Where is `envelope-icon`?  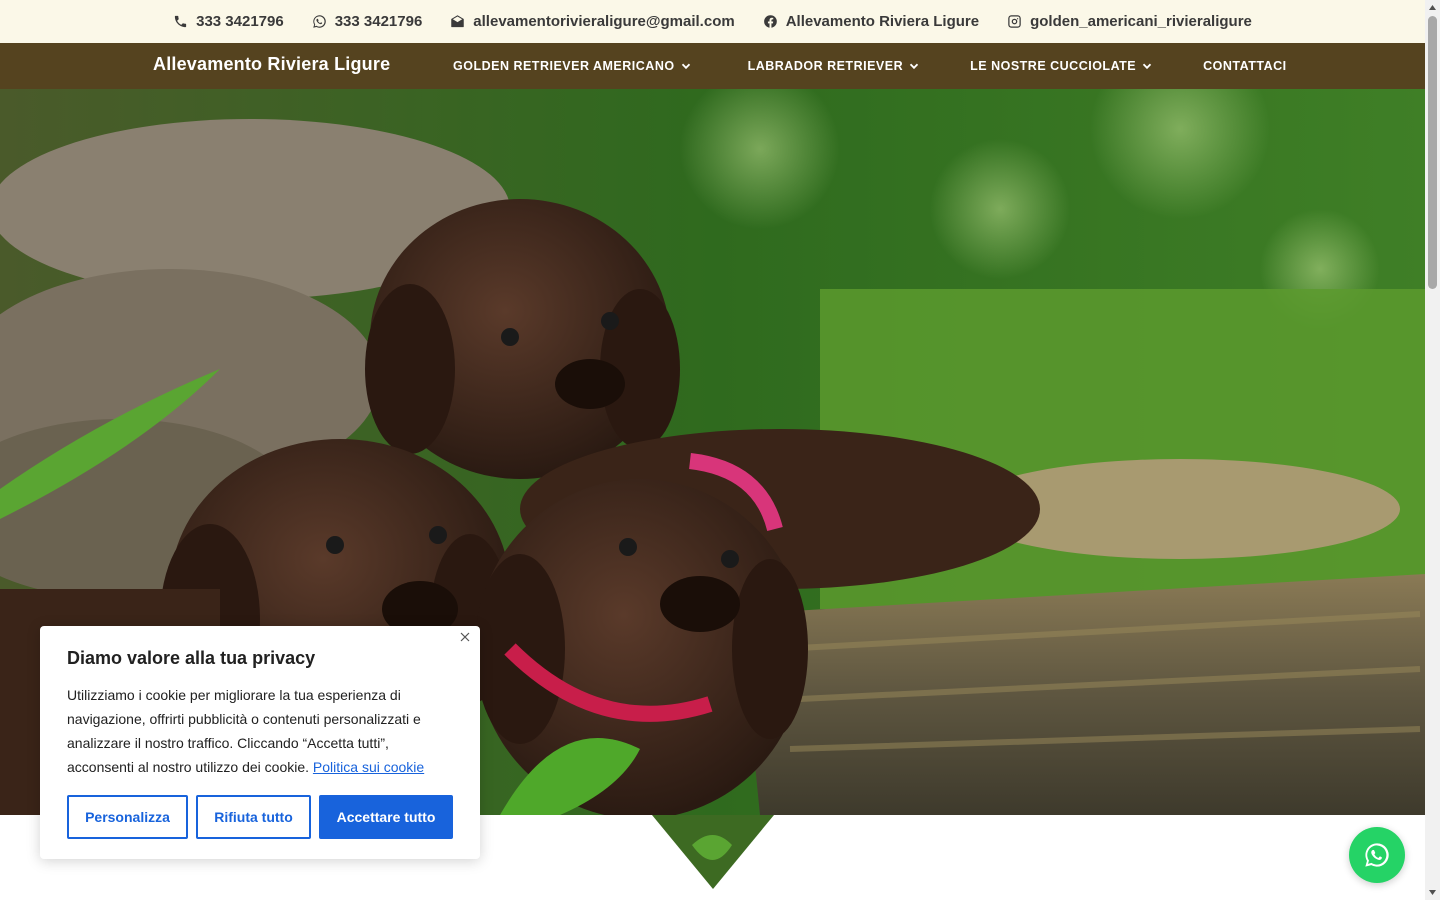
envelope-icon is located at coordinates (458, 21).